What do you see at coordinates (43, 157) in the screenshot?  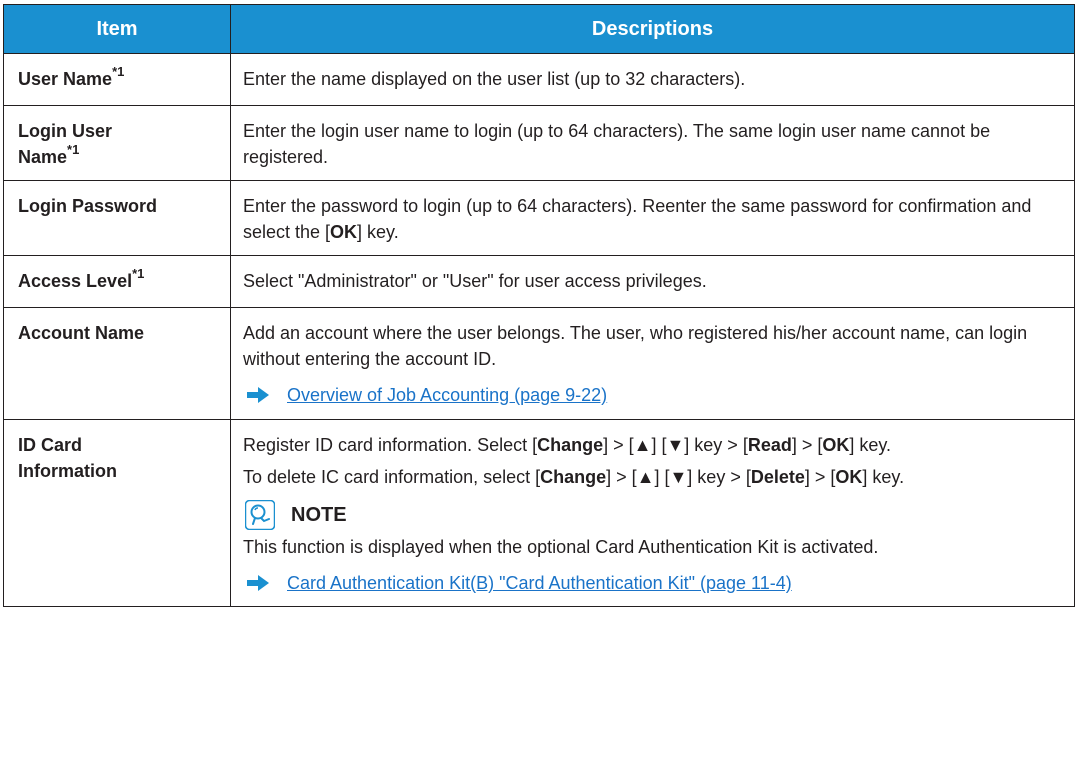 I see `item-label: Name` at bounding box center [43, 157].